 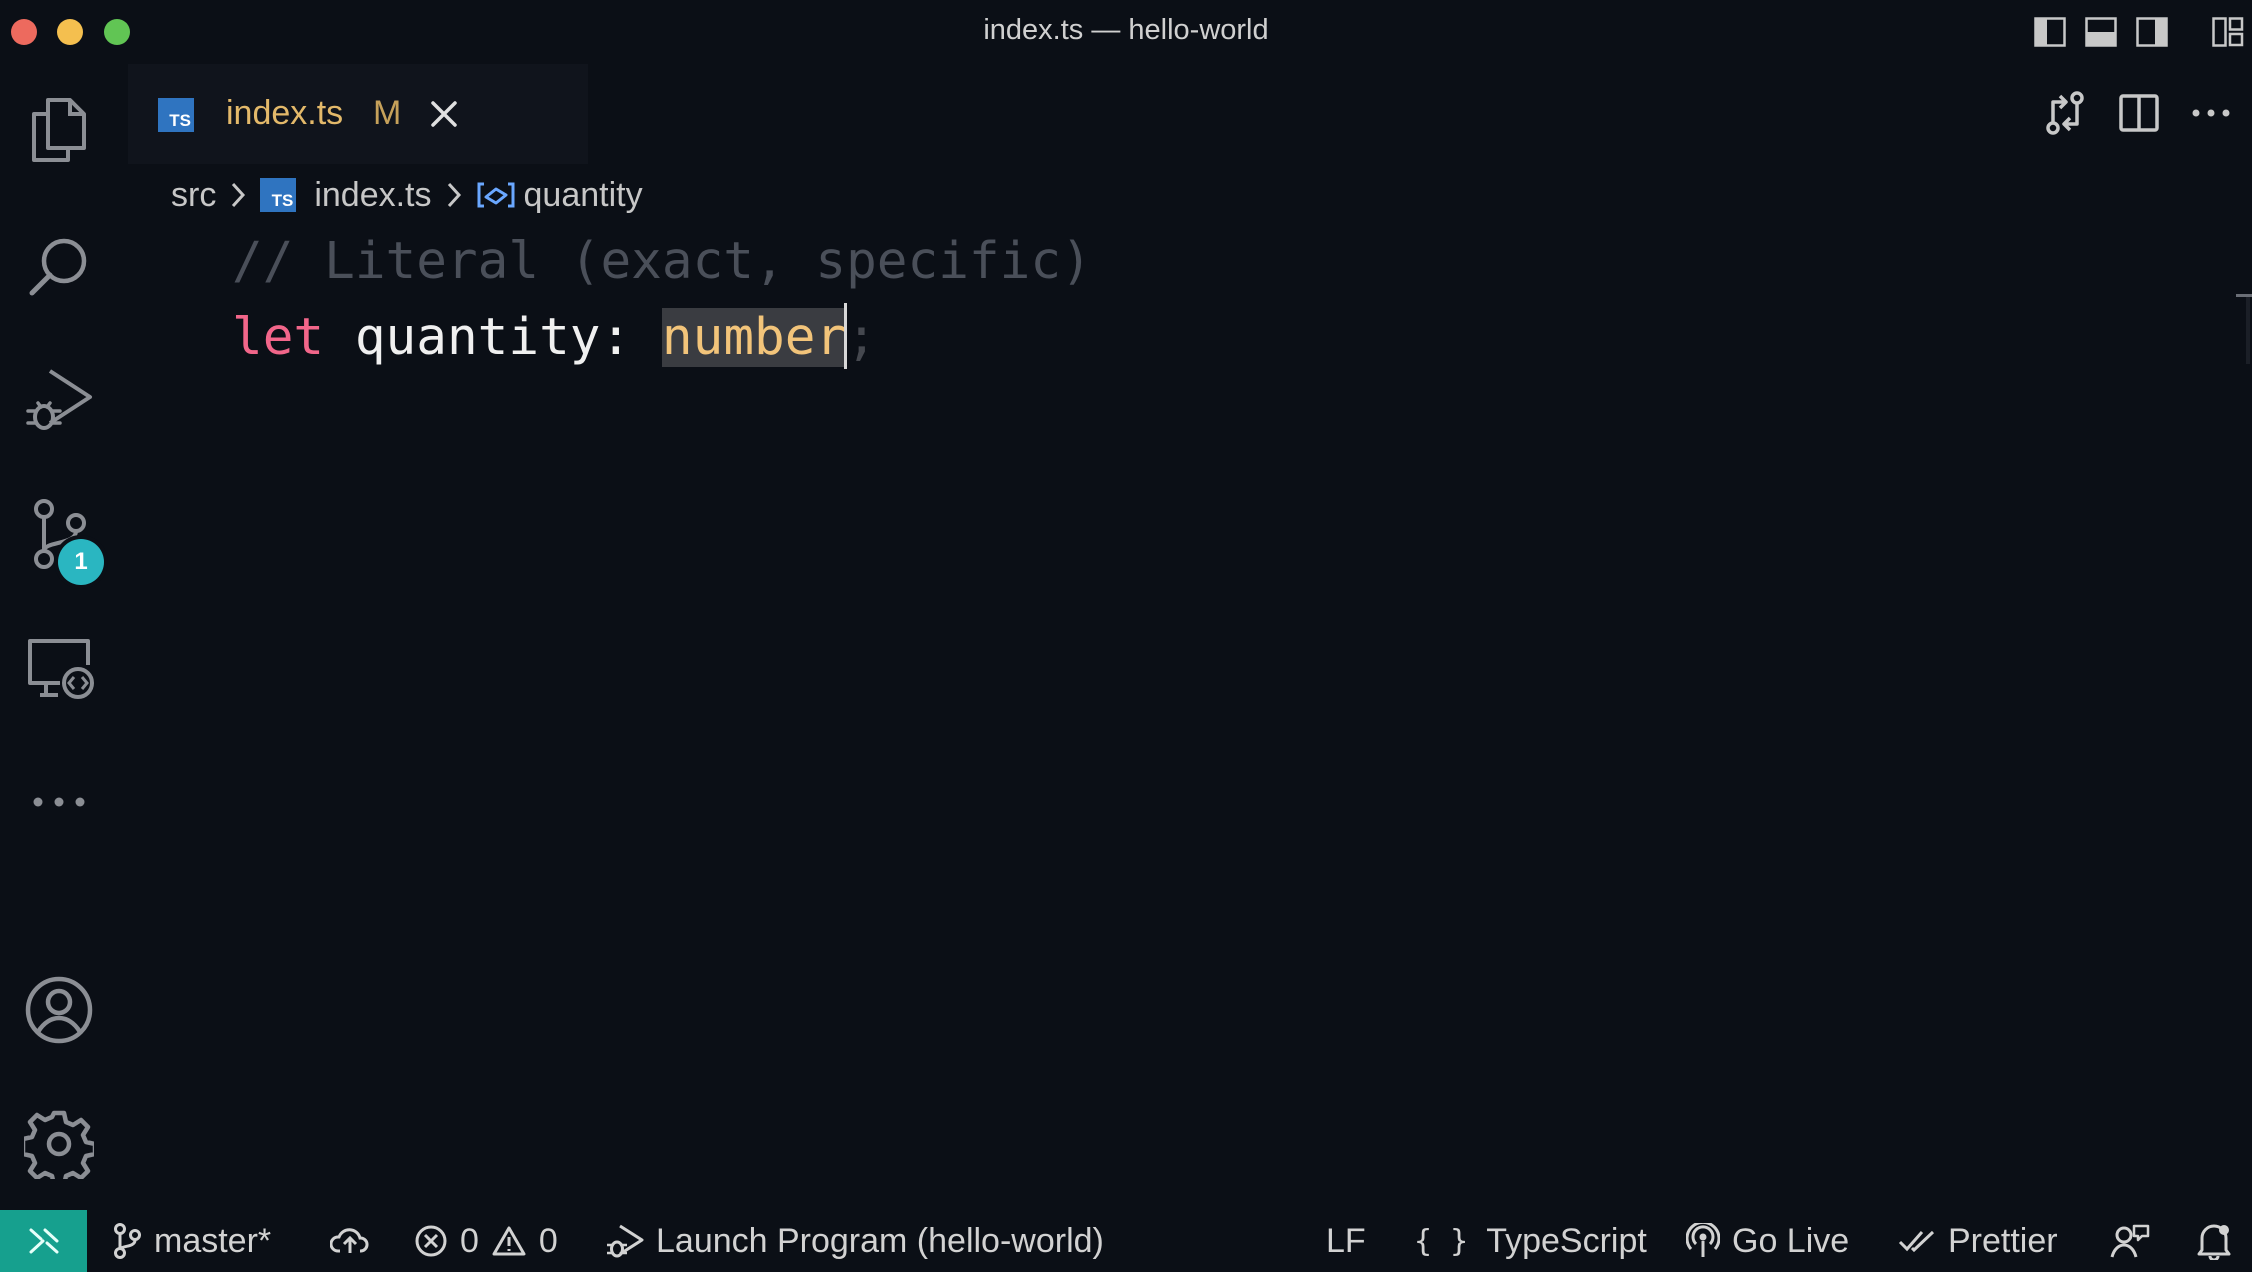 What do you see at coordinates (350, 1241) in the screenshot?
I see `sync-icon` at bounding box center [350, 1241].